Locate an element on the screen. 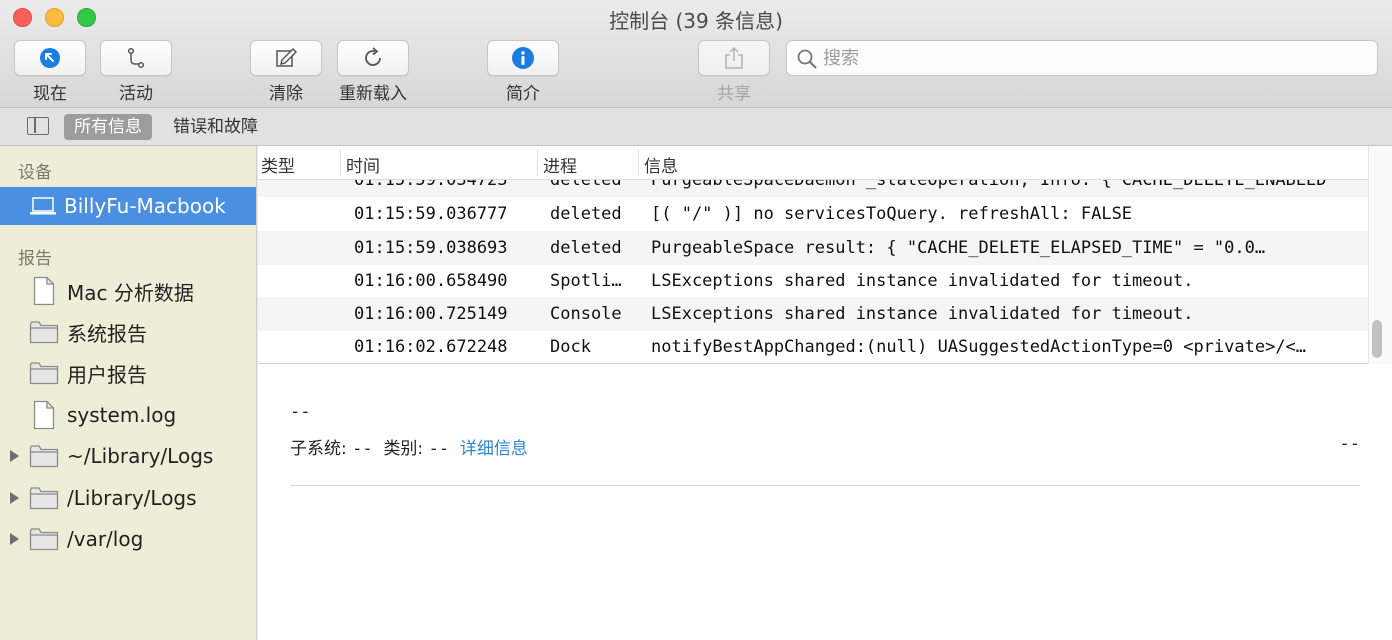  sidebar-item-library-logs: /Library/Logs is located at coordinates (128, 498).